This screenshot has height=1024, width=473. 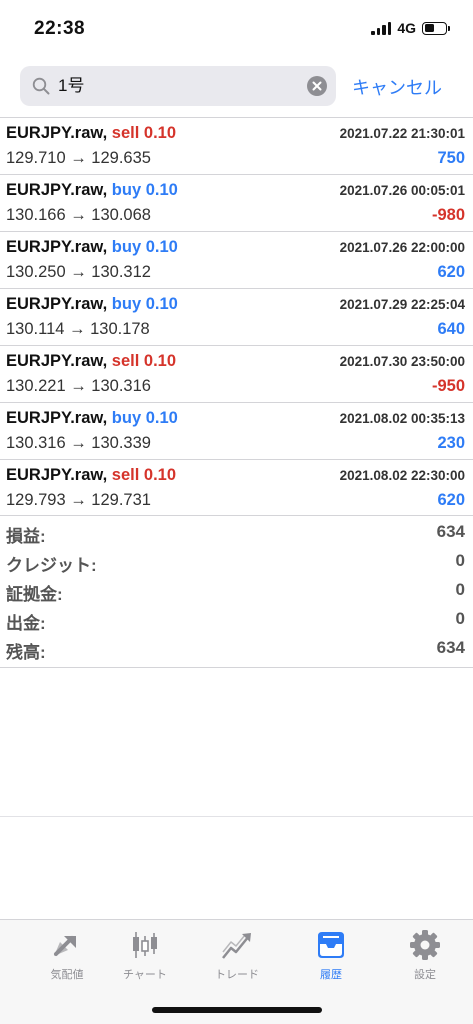 I want to click on signal-icon, so click(x=381, y=28).